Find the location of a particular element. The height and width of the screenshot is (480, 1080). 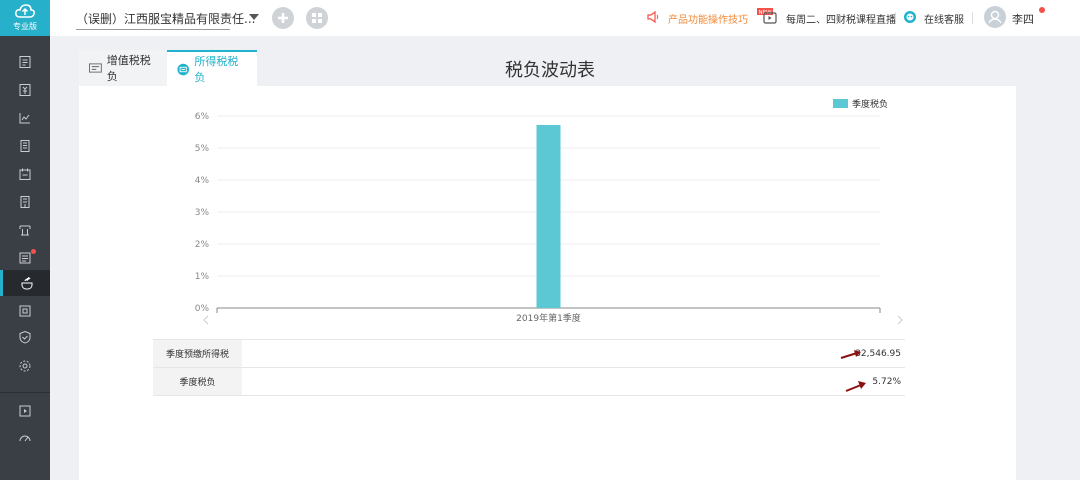

sidebar-divider is located at coordinates (25, 392).